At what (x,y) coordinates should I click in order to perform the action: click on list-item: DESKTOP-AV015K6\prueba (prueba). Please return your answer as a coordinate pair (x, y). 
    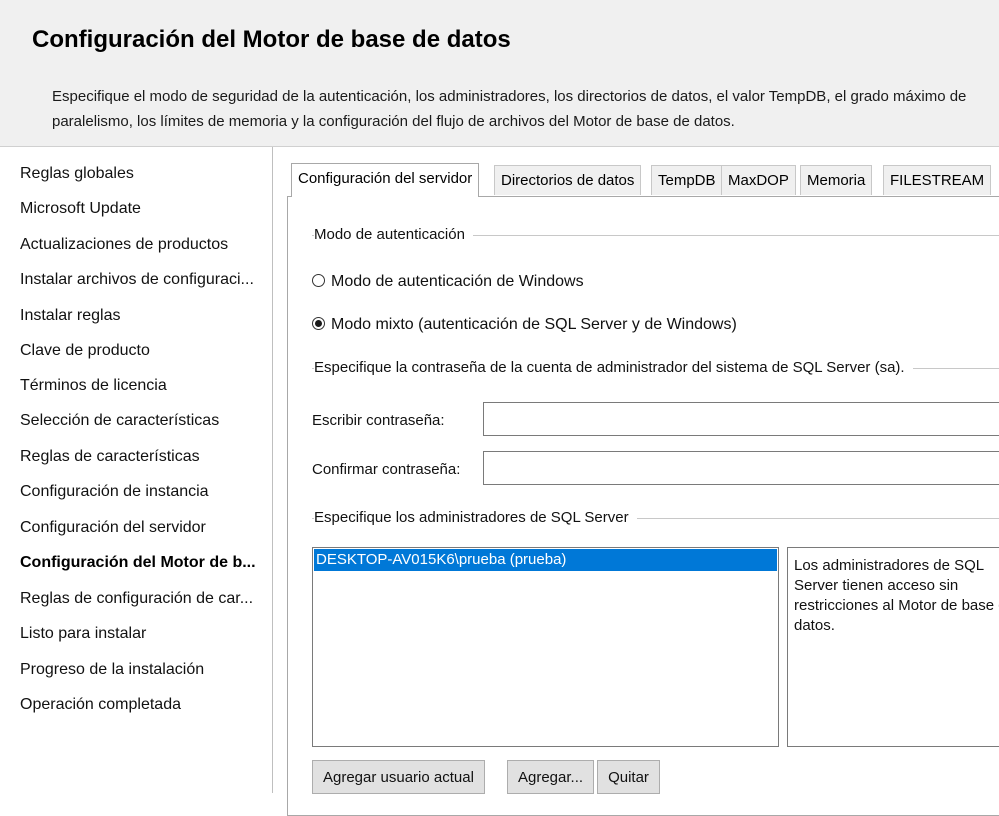
    Looking at the image, I should click on (545, 560).